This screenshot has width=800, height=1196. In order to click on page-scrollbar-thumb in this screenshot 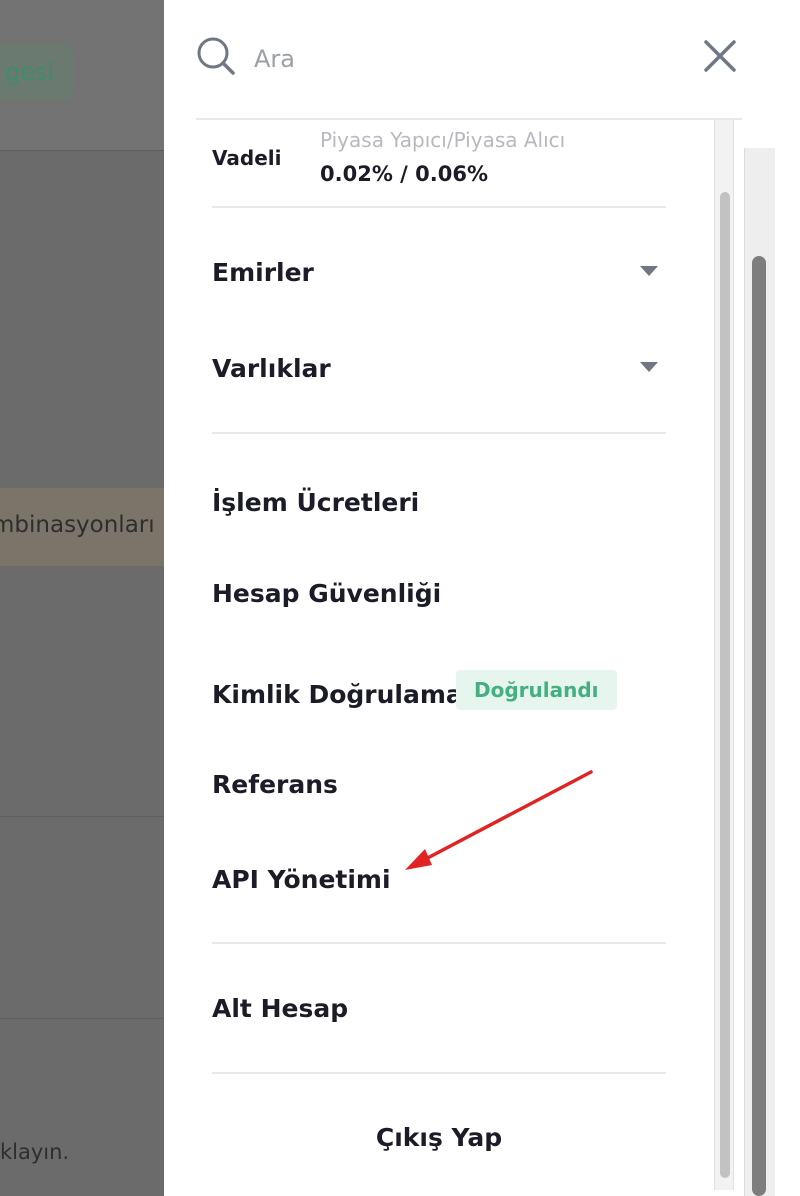, I will do `click(759, 726)`.